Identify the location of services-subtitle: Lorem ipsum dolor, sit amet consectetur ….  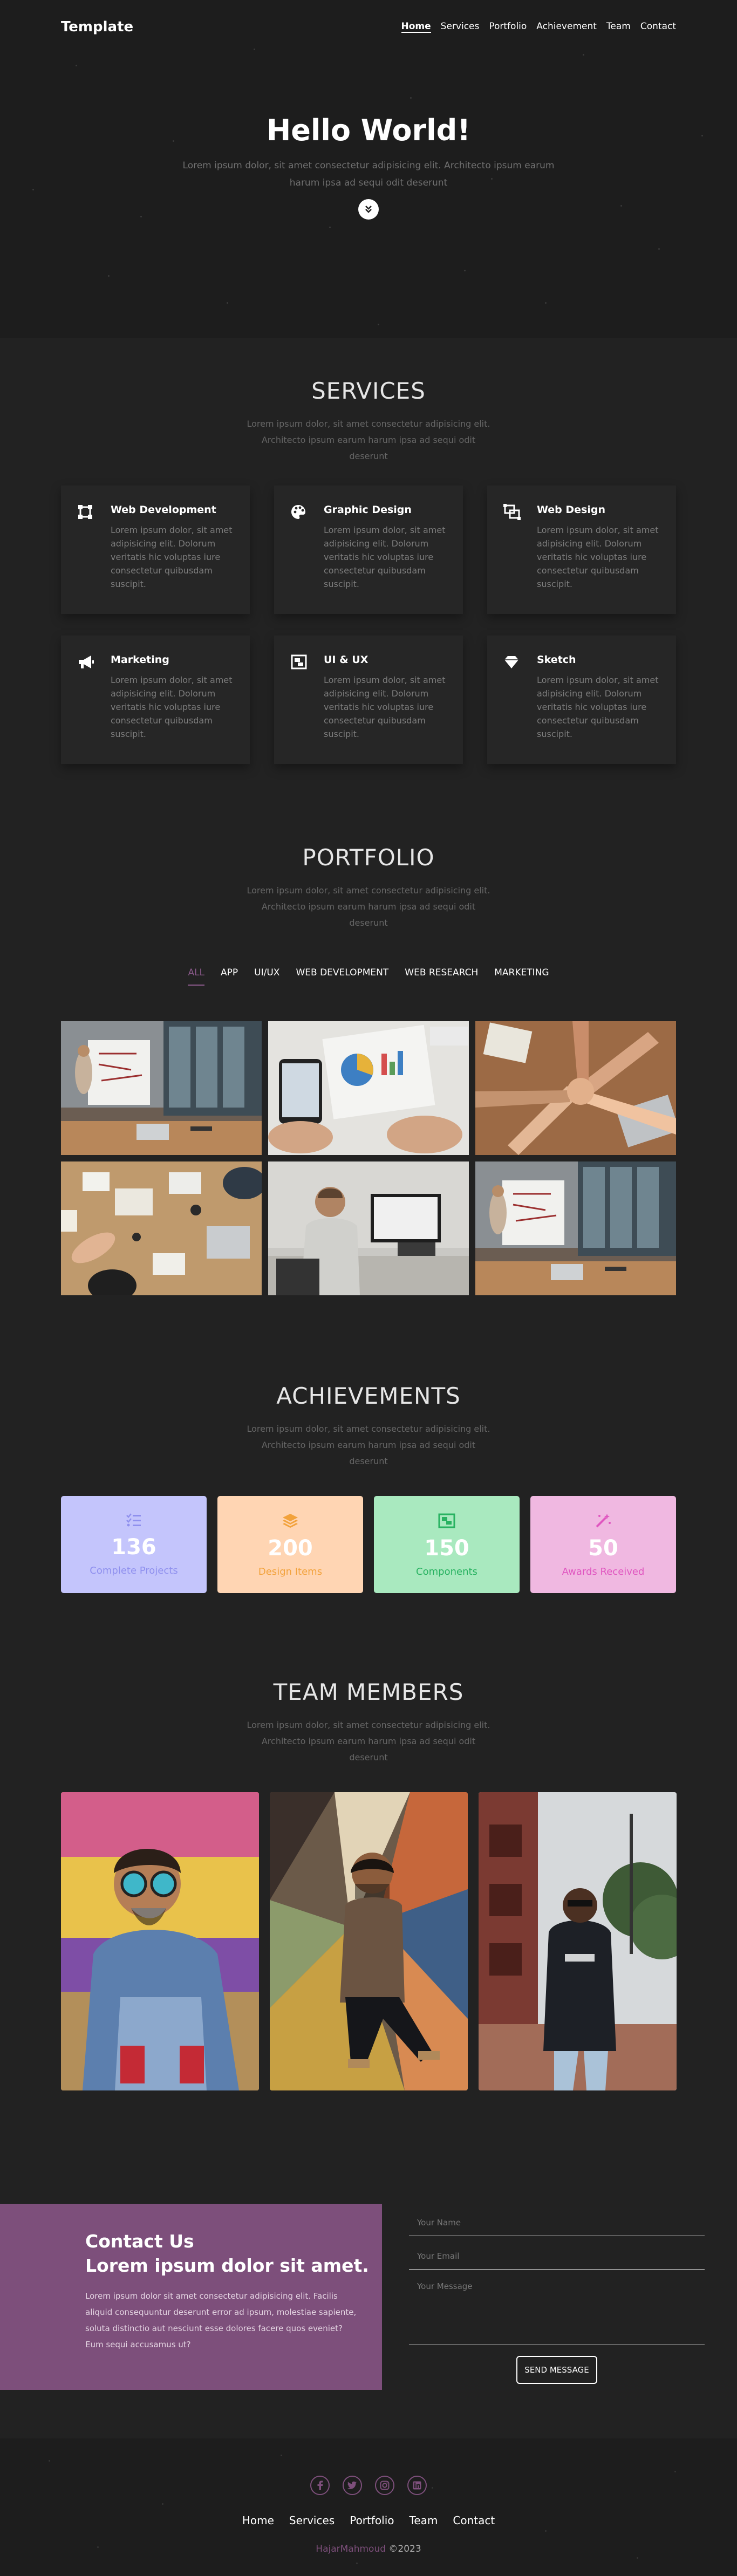
(368, 440).